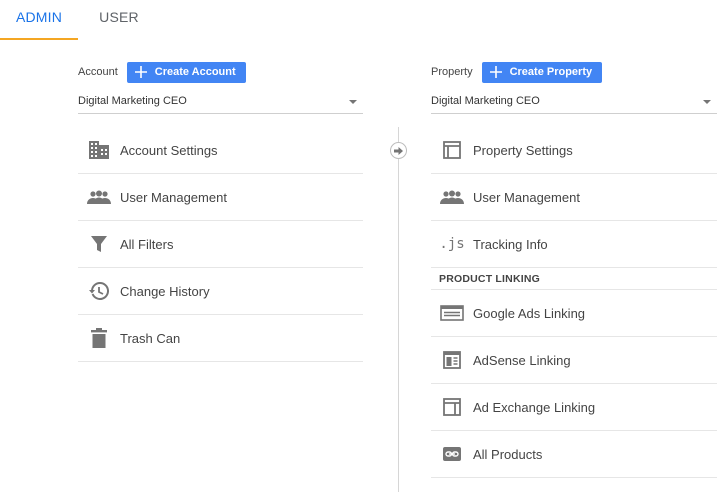  I want to click on window-icon, so click(452, 150).